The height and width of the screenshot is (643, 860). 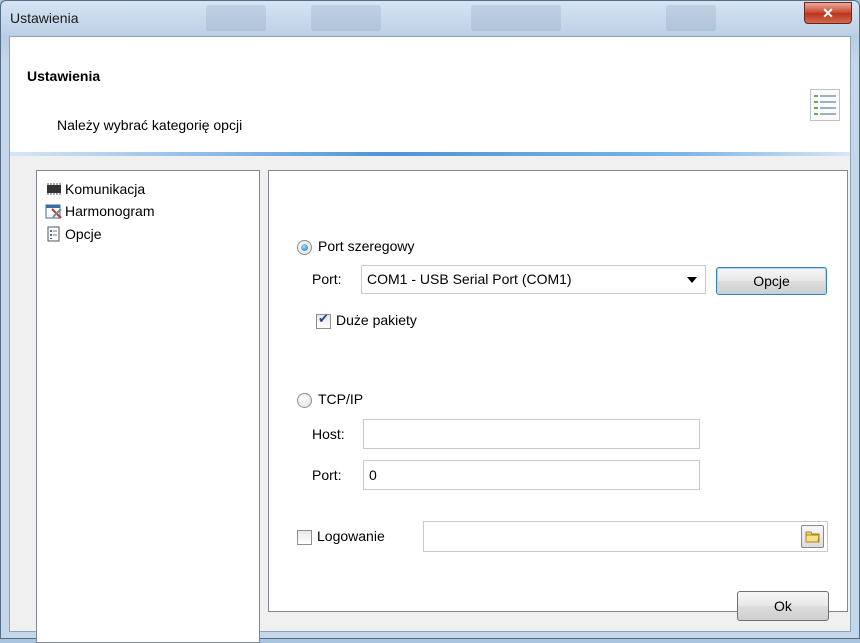 What do you see at coordinates (783, 606) in the screenshot?
I see `ok-button: Ok` at bounding box center [783, 606].